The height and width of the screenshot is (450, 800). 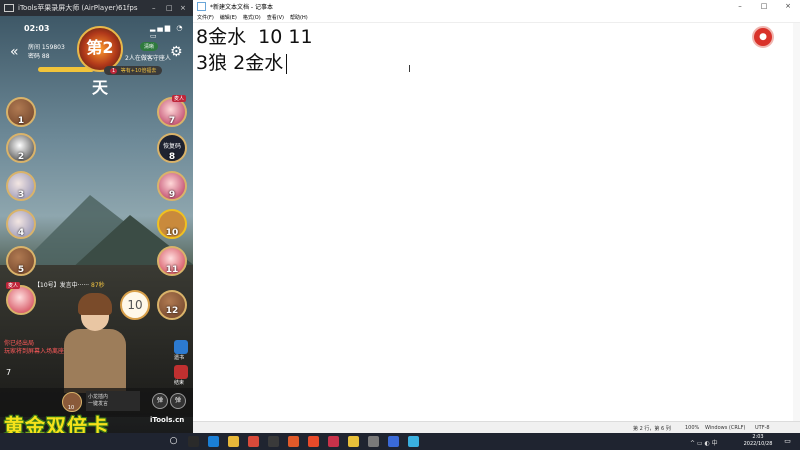 I want to click on reward-pill: 1 等有+10倍福去, so click(x=133, y=70).